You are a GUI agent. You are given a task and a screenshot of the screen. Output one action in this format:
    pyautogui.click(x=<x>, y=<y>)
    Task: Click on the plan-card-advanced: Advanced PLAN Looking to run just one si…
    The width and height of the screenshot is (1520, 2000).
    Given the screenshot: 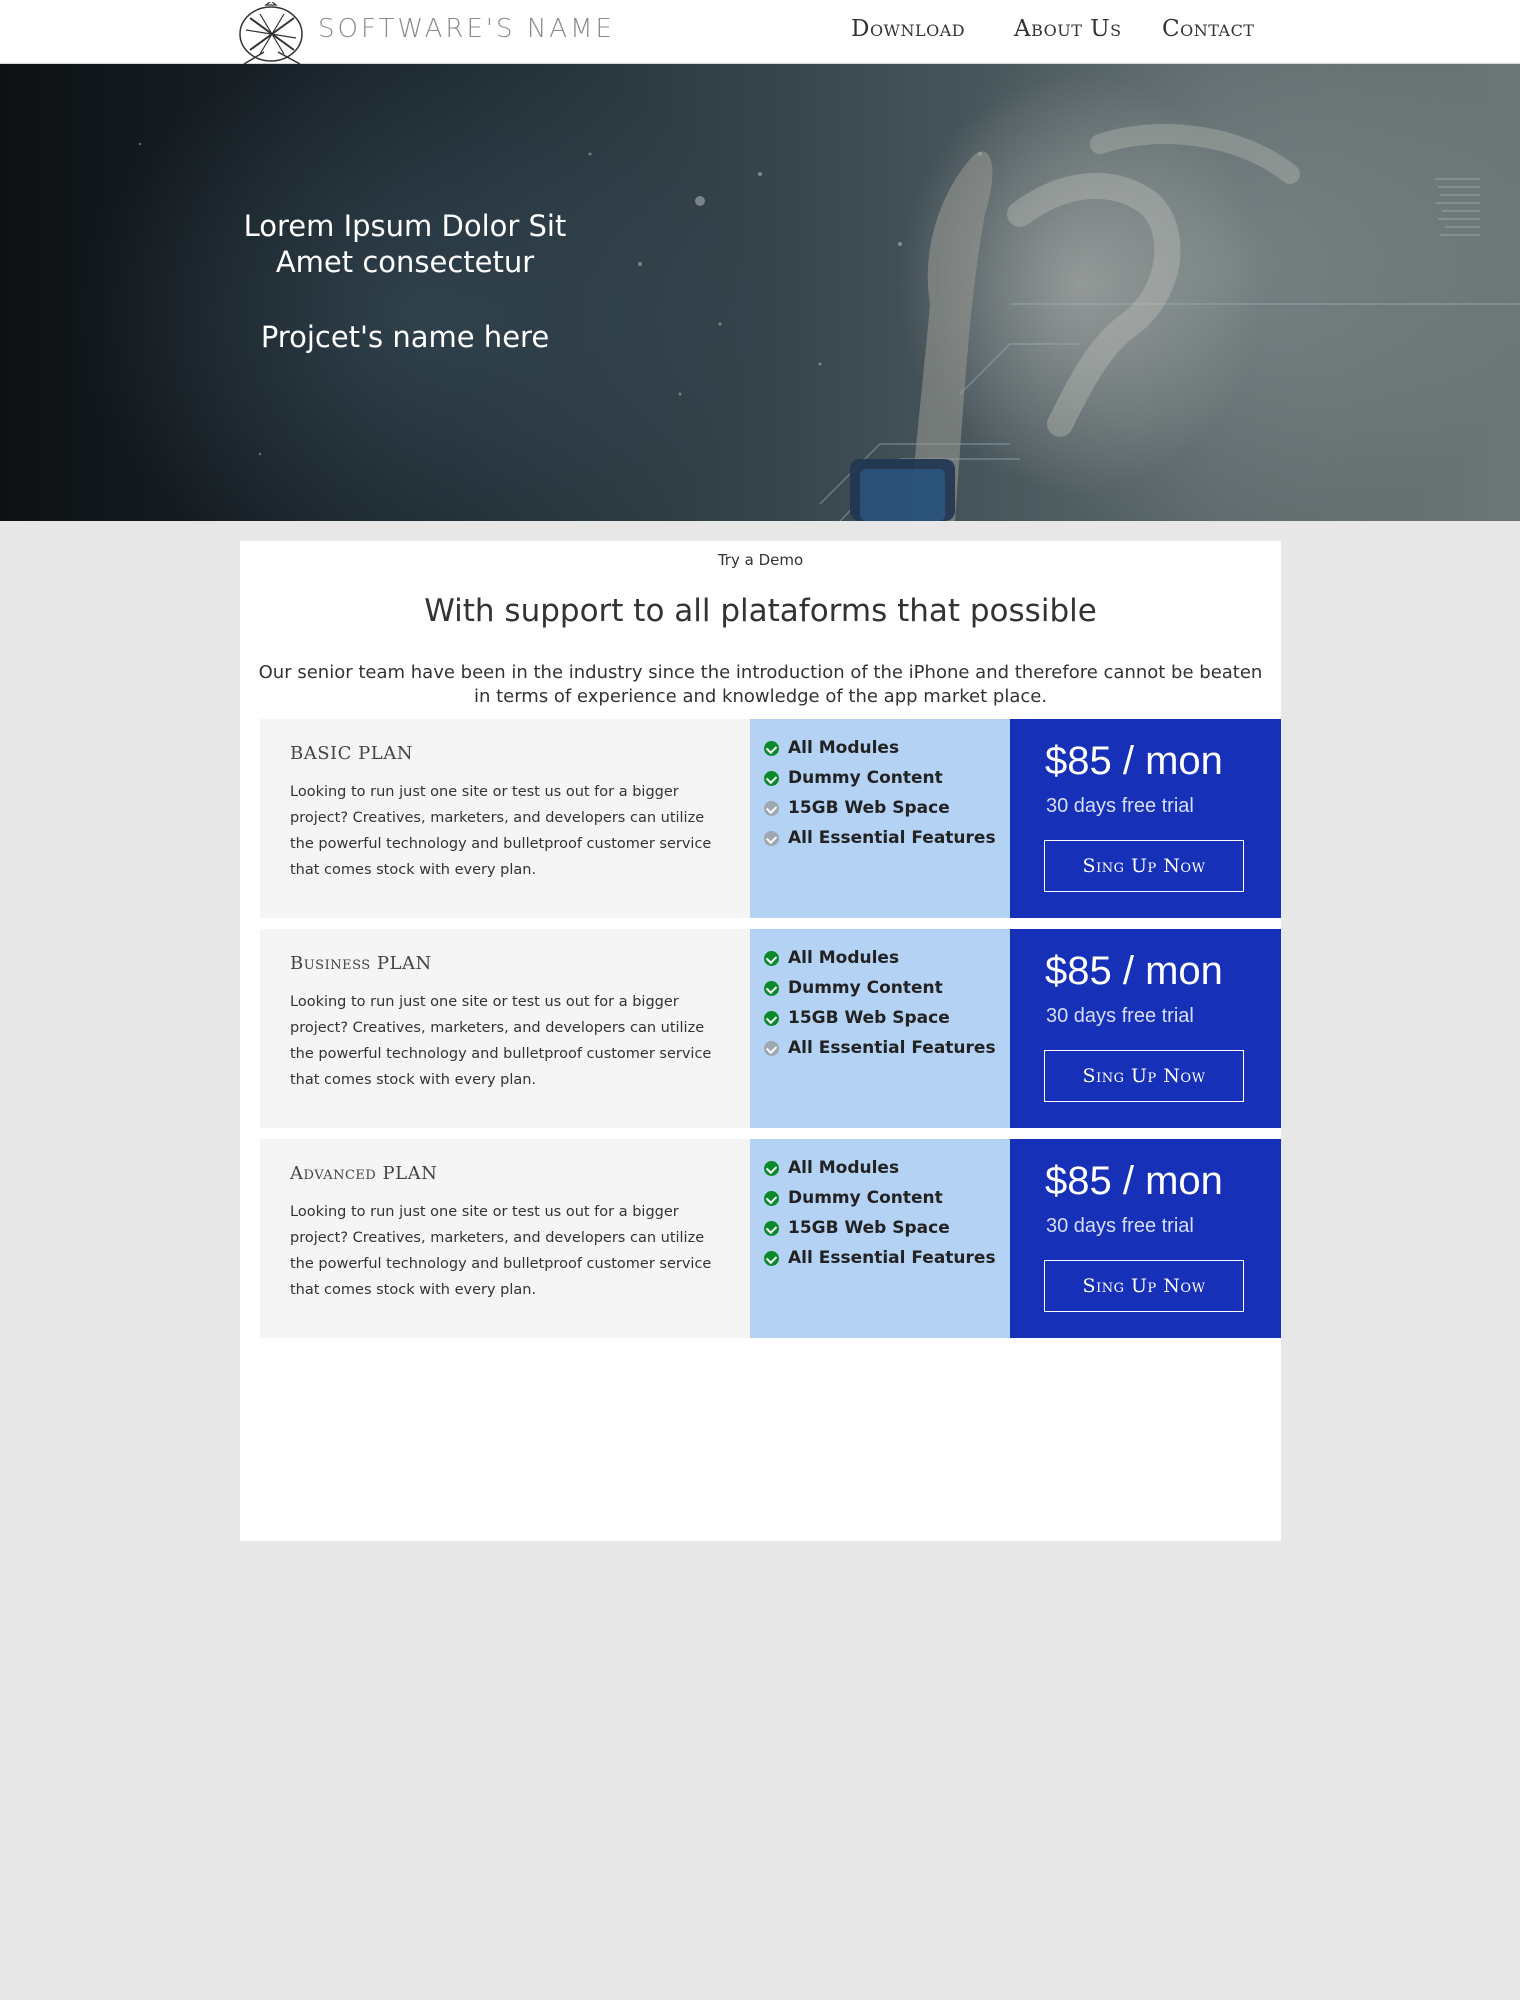 What is the action you would take?
    pyautogui.click(x=770, y=1238)
    